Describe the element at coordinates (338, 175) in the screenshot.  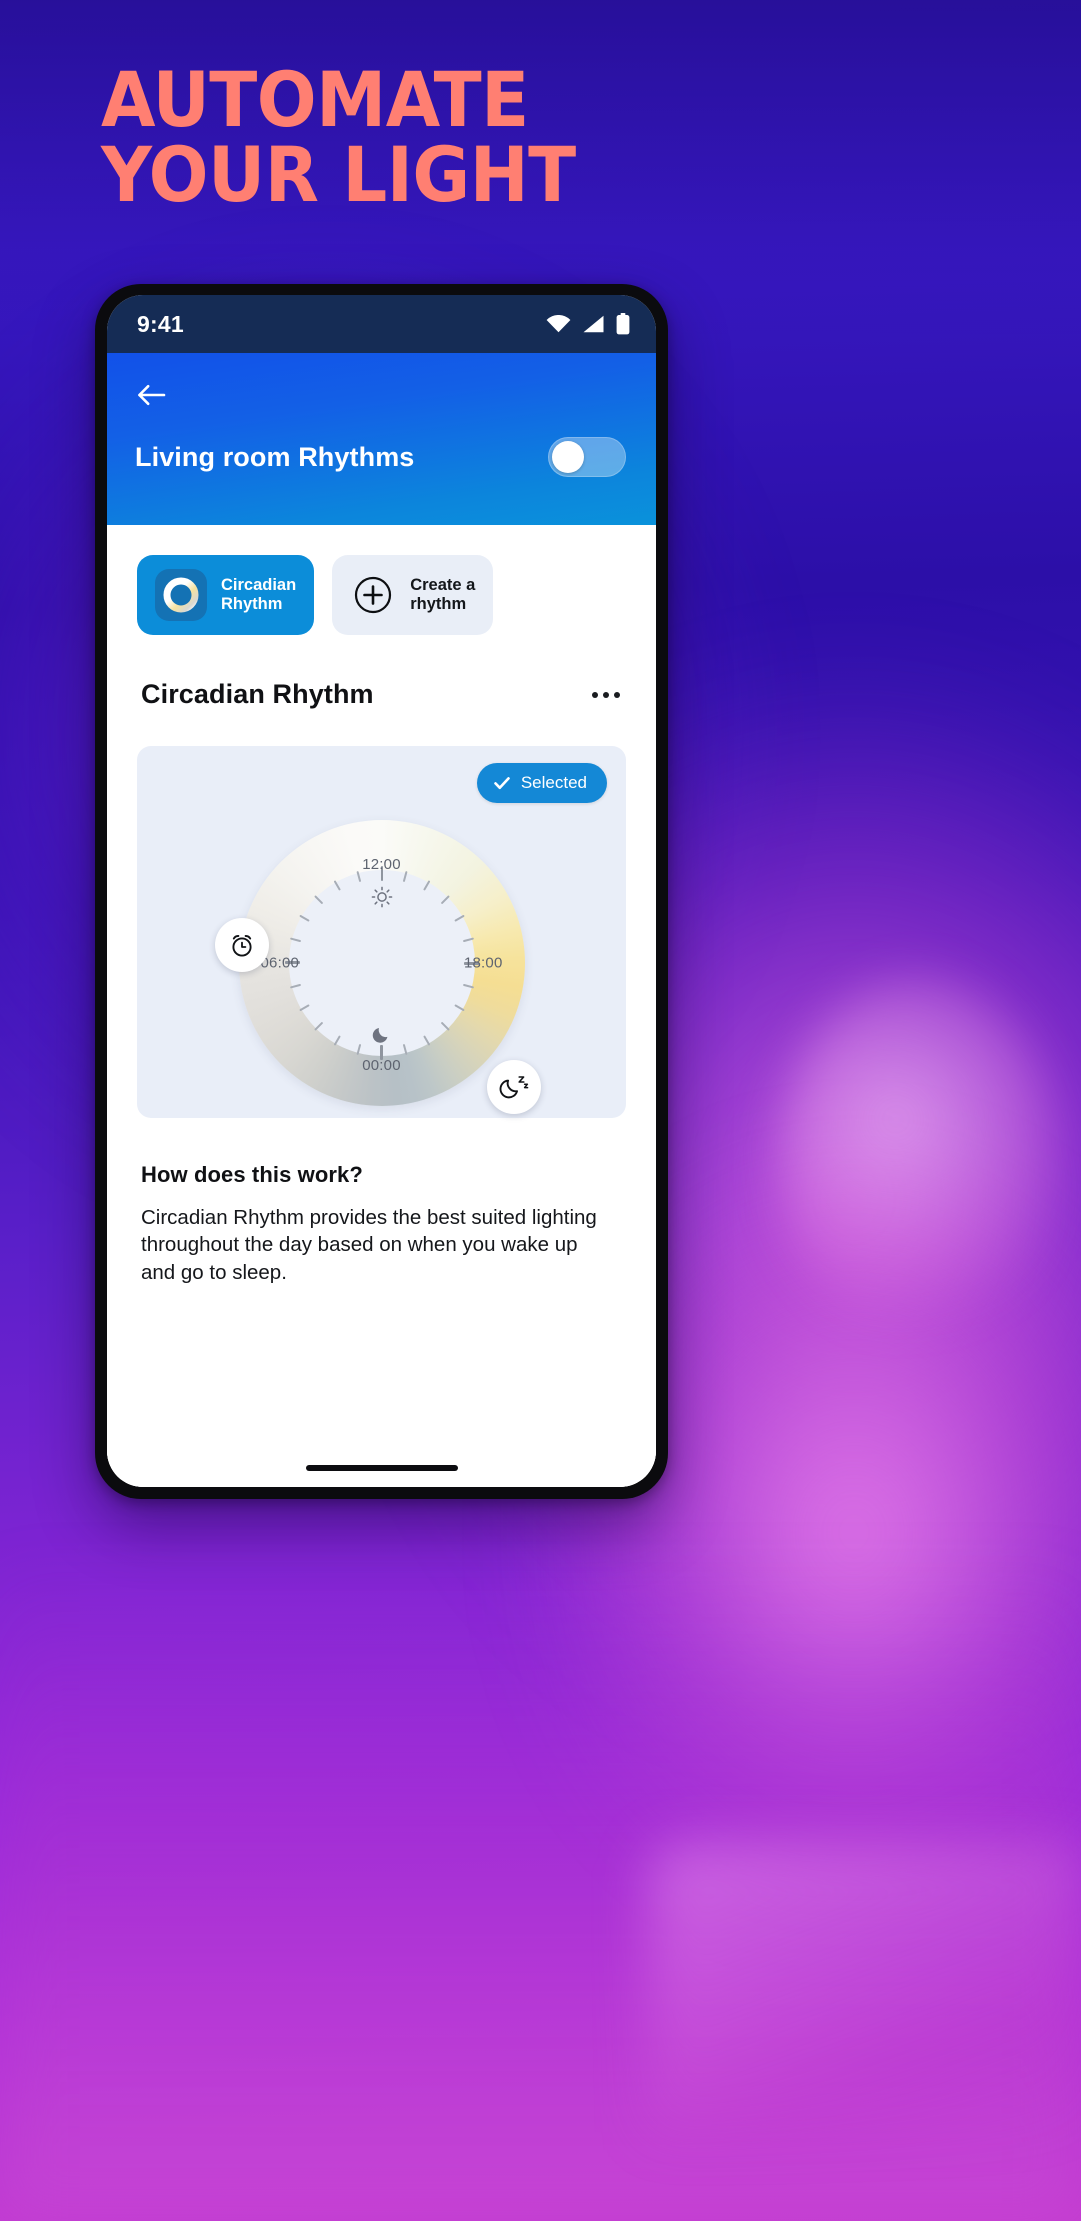
I see `headline-line-2: YOUR LIGHT` at that location.